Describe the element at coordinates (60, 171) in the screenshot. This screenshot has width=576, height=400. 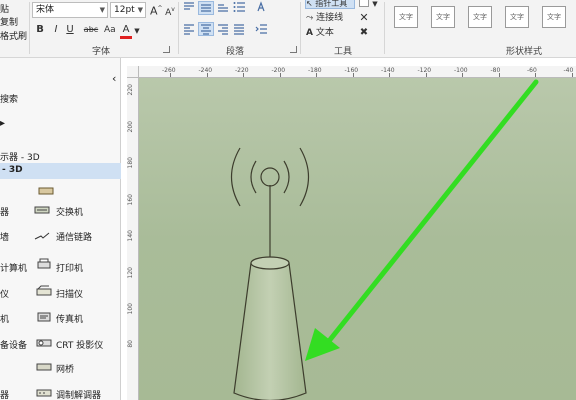
I see `stencil-item-selected: - 3D` at that location.